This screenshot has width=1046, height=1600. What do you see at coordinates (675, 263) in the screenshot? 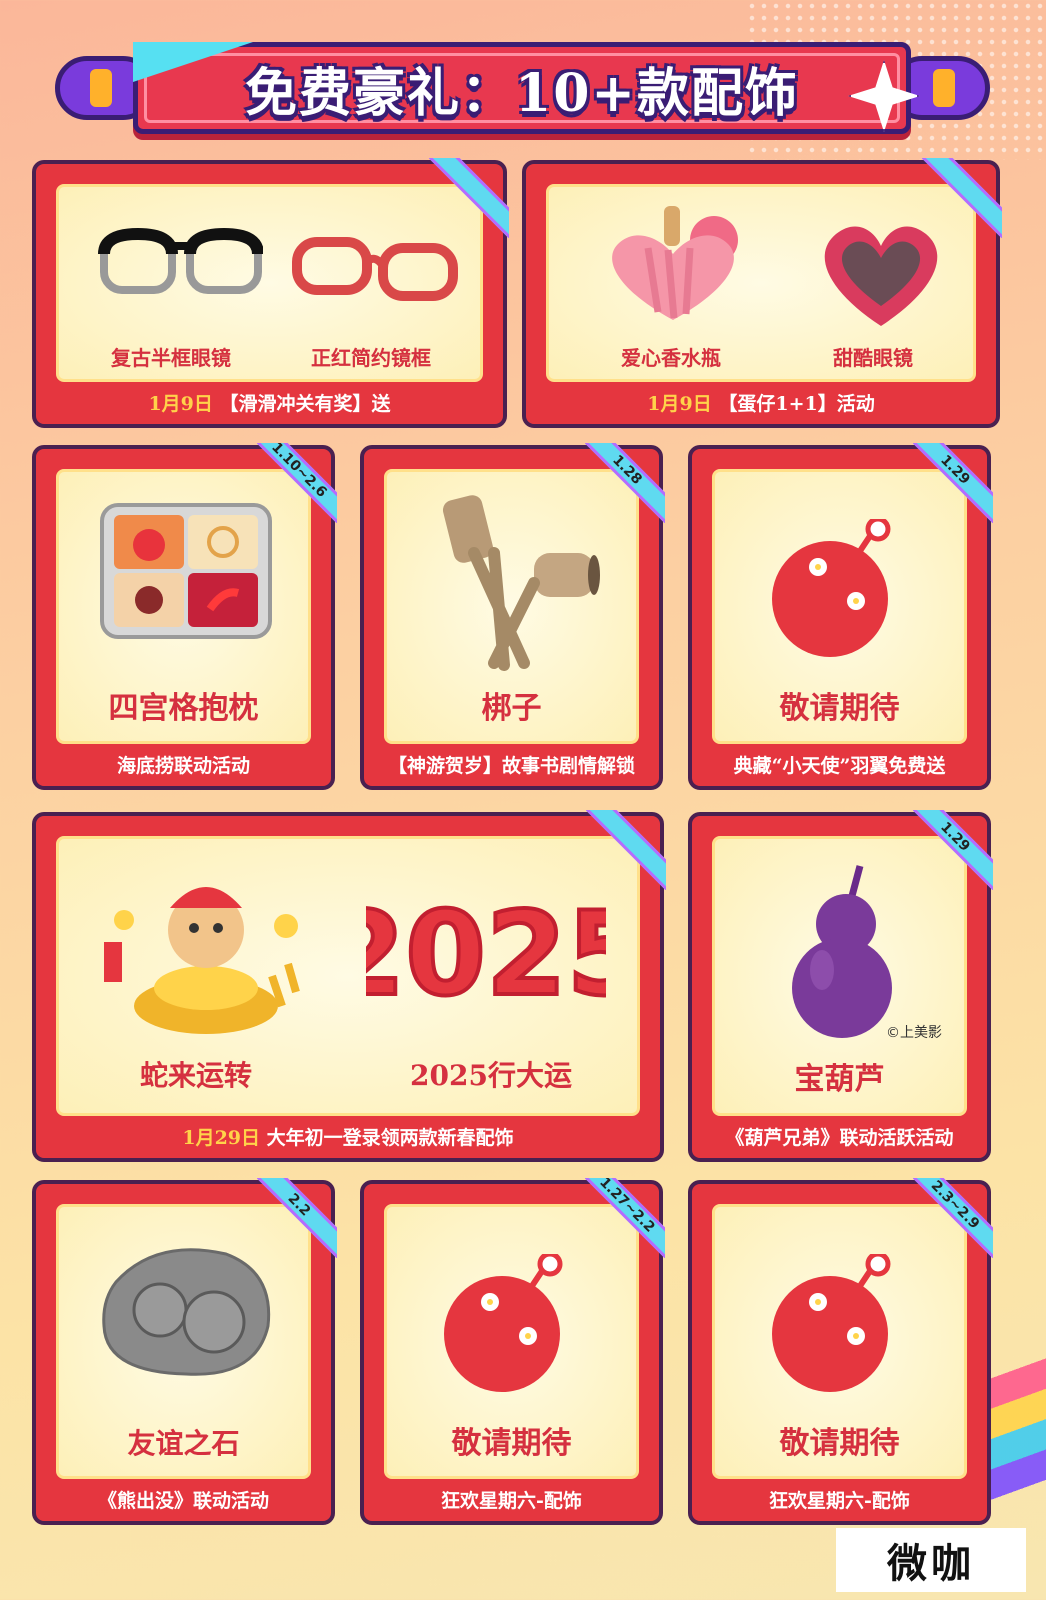
I see `heart-perfume-bottle-icon` at bounding box center [675, 263].